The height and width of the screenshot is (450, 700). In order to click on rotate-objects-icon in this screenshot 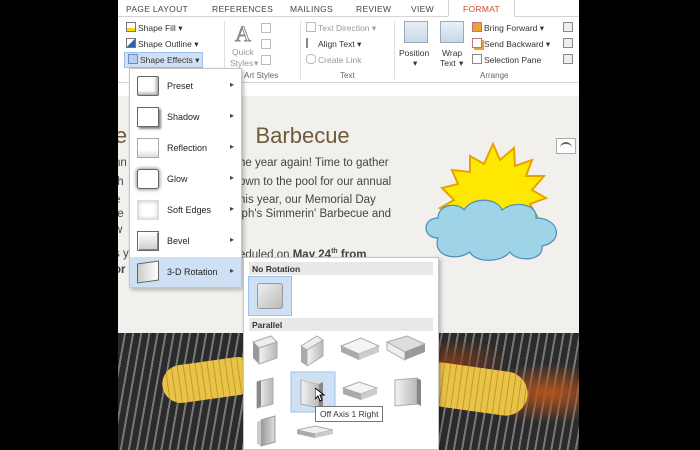, I will do `click(568, 59)`.